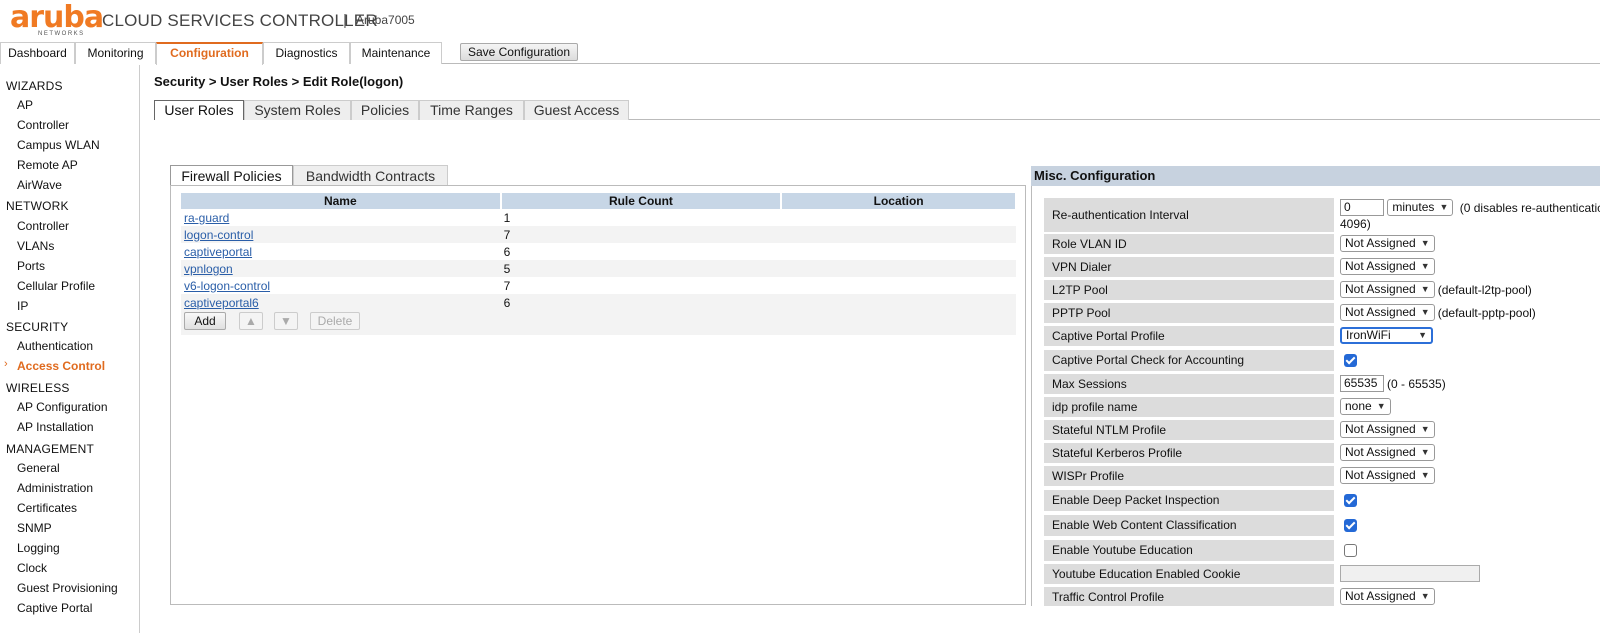  I want to click on pptp-pool-select: Not Assigned ▼, so click(1387, 312).